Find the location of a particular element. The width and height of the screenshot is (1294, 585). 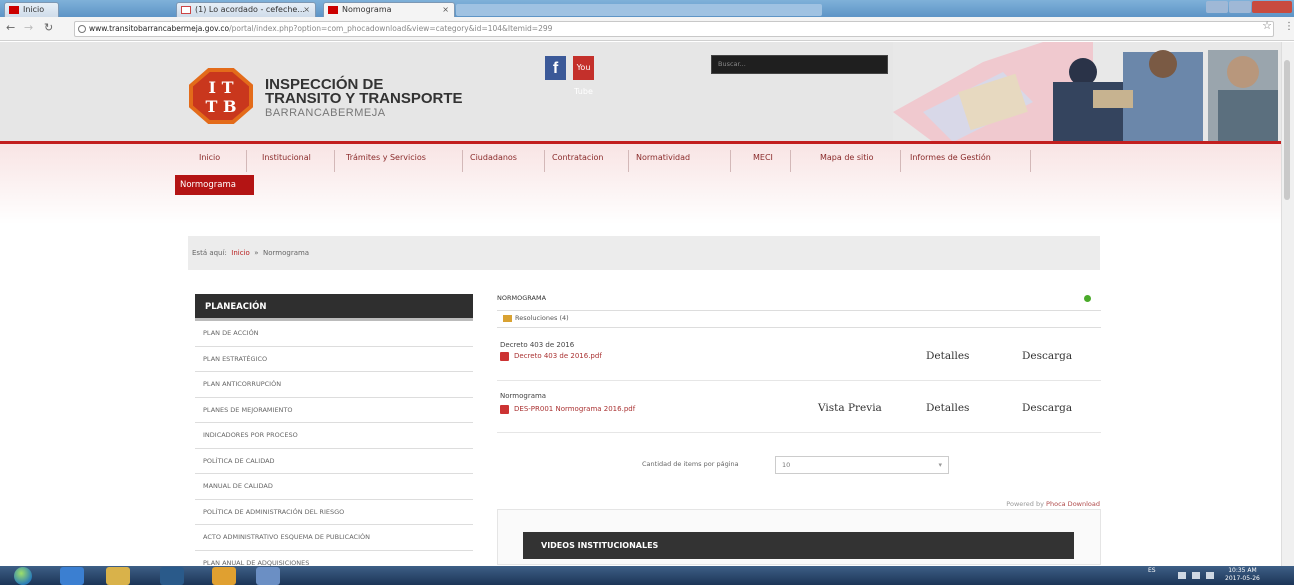

logo-letters: I T T B is located at coordinates (221, 96).